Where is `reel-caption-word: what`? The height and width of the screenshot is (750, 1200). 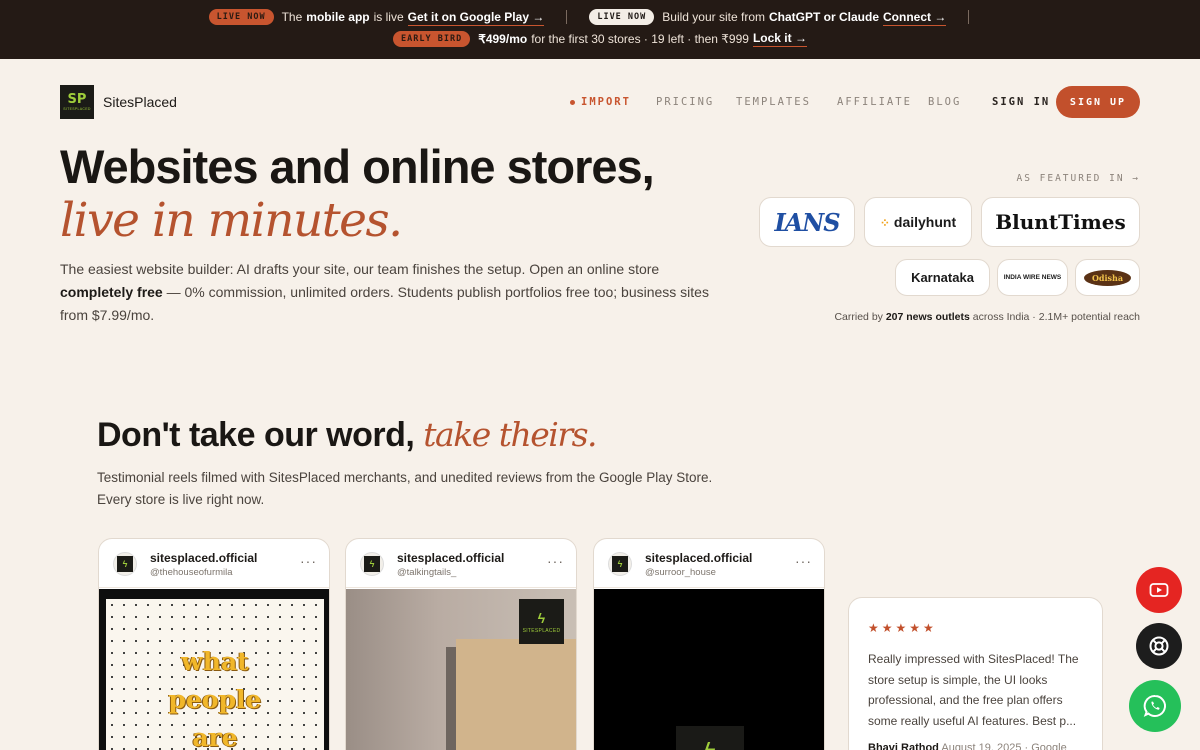 reel-caption-word: what is located at coordinates (215, 661).